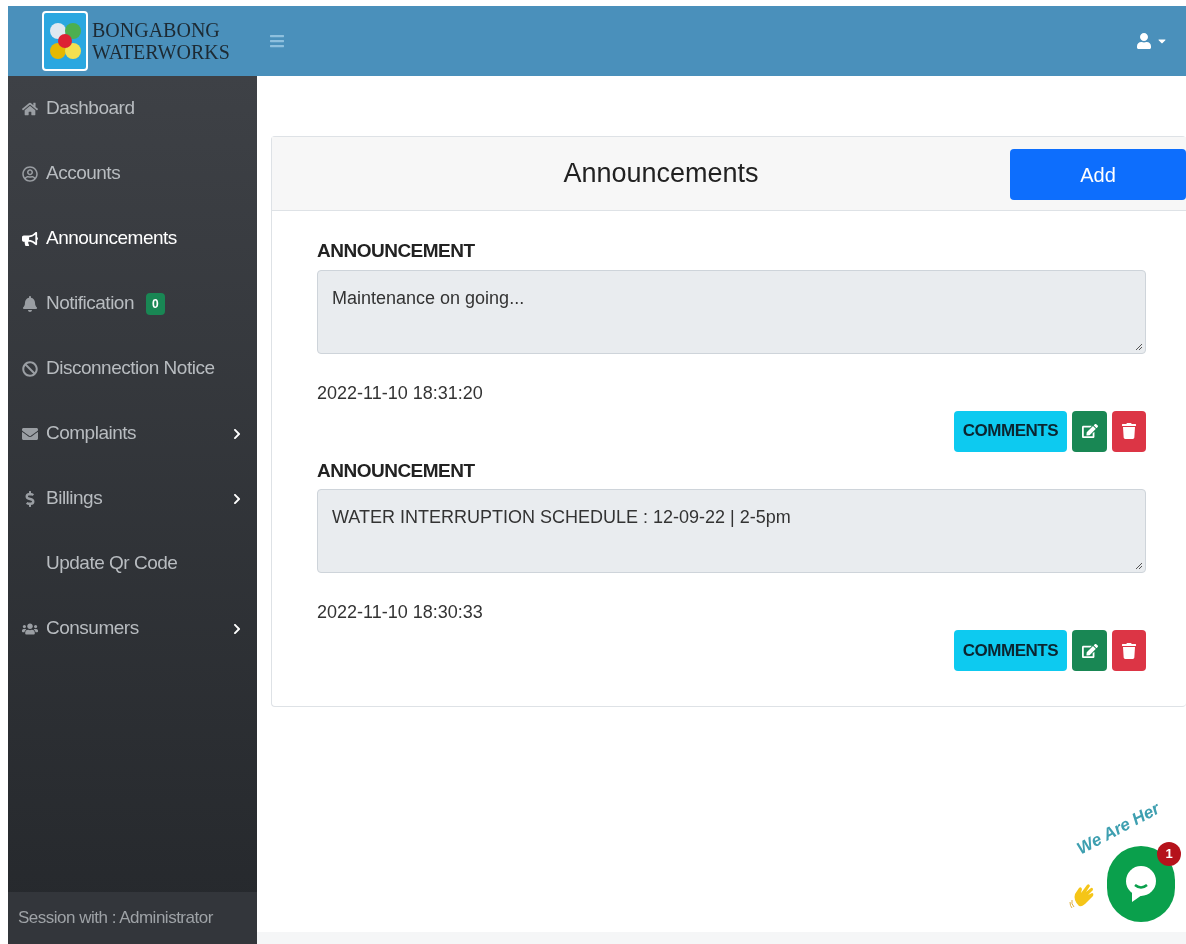 The image size is (1186, 944). What do you see at coordinates (161, 52) in the screenshot?
I see `logo-text: WATERWORKS` at bounding box center [161, 52].